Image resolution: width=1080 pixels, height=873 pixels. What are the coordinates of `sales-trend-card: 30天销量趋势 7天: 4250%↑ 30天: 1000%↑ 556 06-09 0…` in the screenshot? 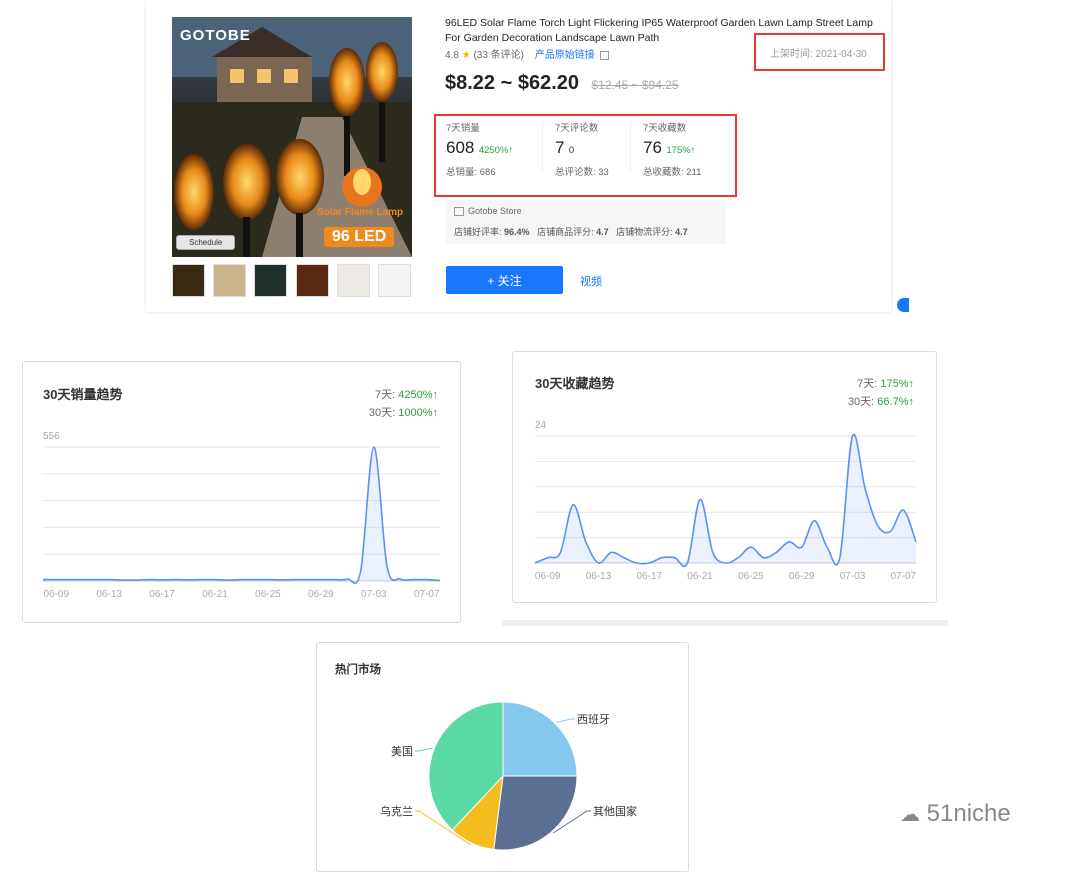 It's located at (241, 492).